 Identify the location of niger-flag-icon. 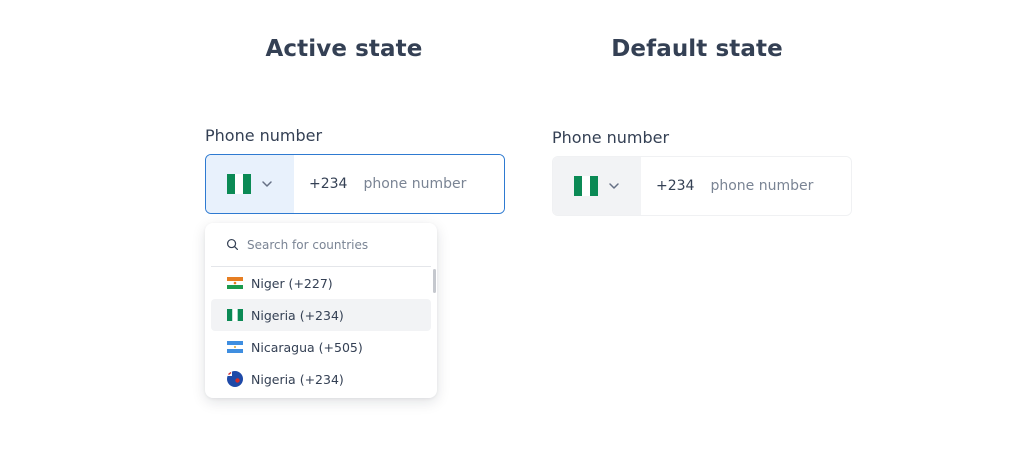
(235, 283).